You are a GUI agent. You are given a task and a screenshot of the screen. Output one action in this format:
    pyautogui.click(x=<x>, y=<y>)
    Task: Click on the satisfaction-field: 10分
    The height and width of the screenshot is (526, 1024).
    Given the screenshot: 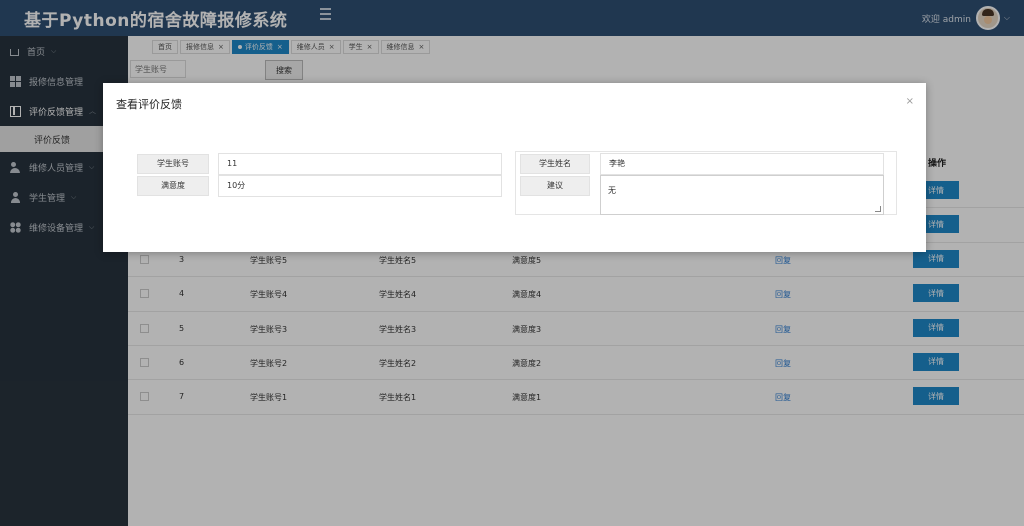 What is the action you would take?
    pyautogui.click(x=360, y=186)
    